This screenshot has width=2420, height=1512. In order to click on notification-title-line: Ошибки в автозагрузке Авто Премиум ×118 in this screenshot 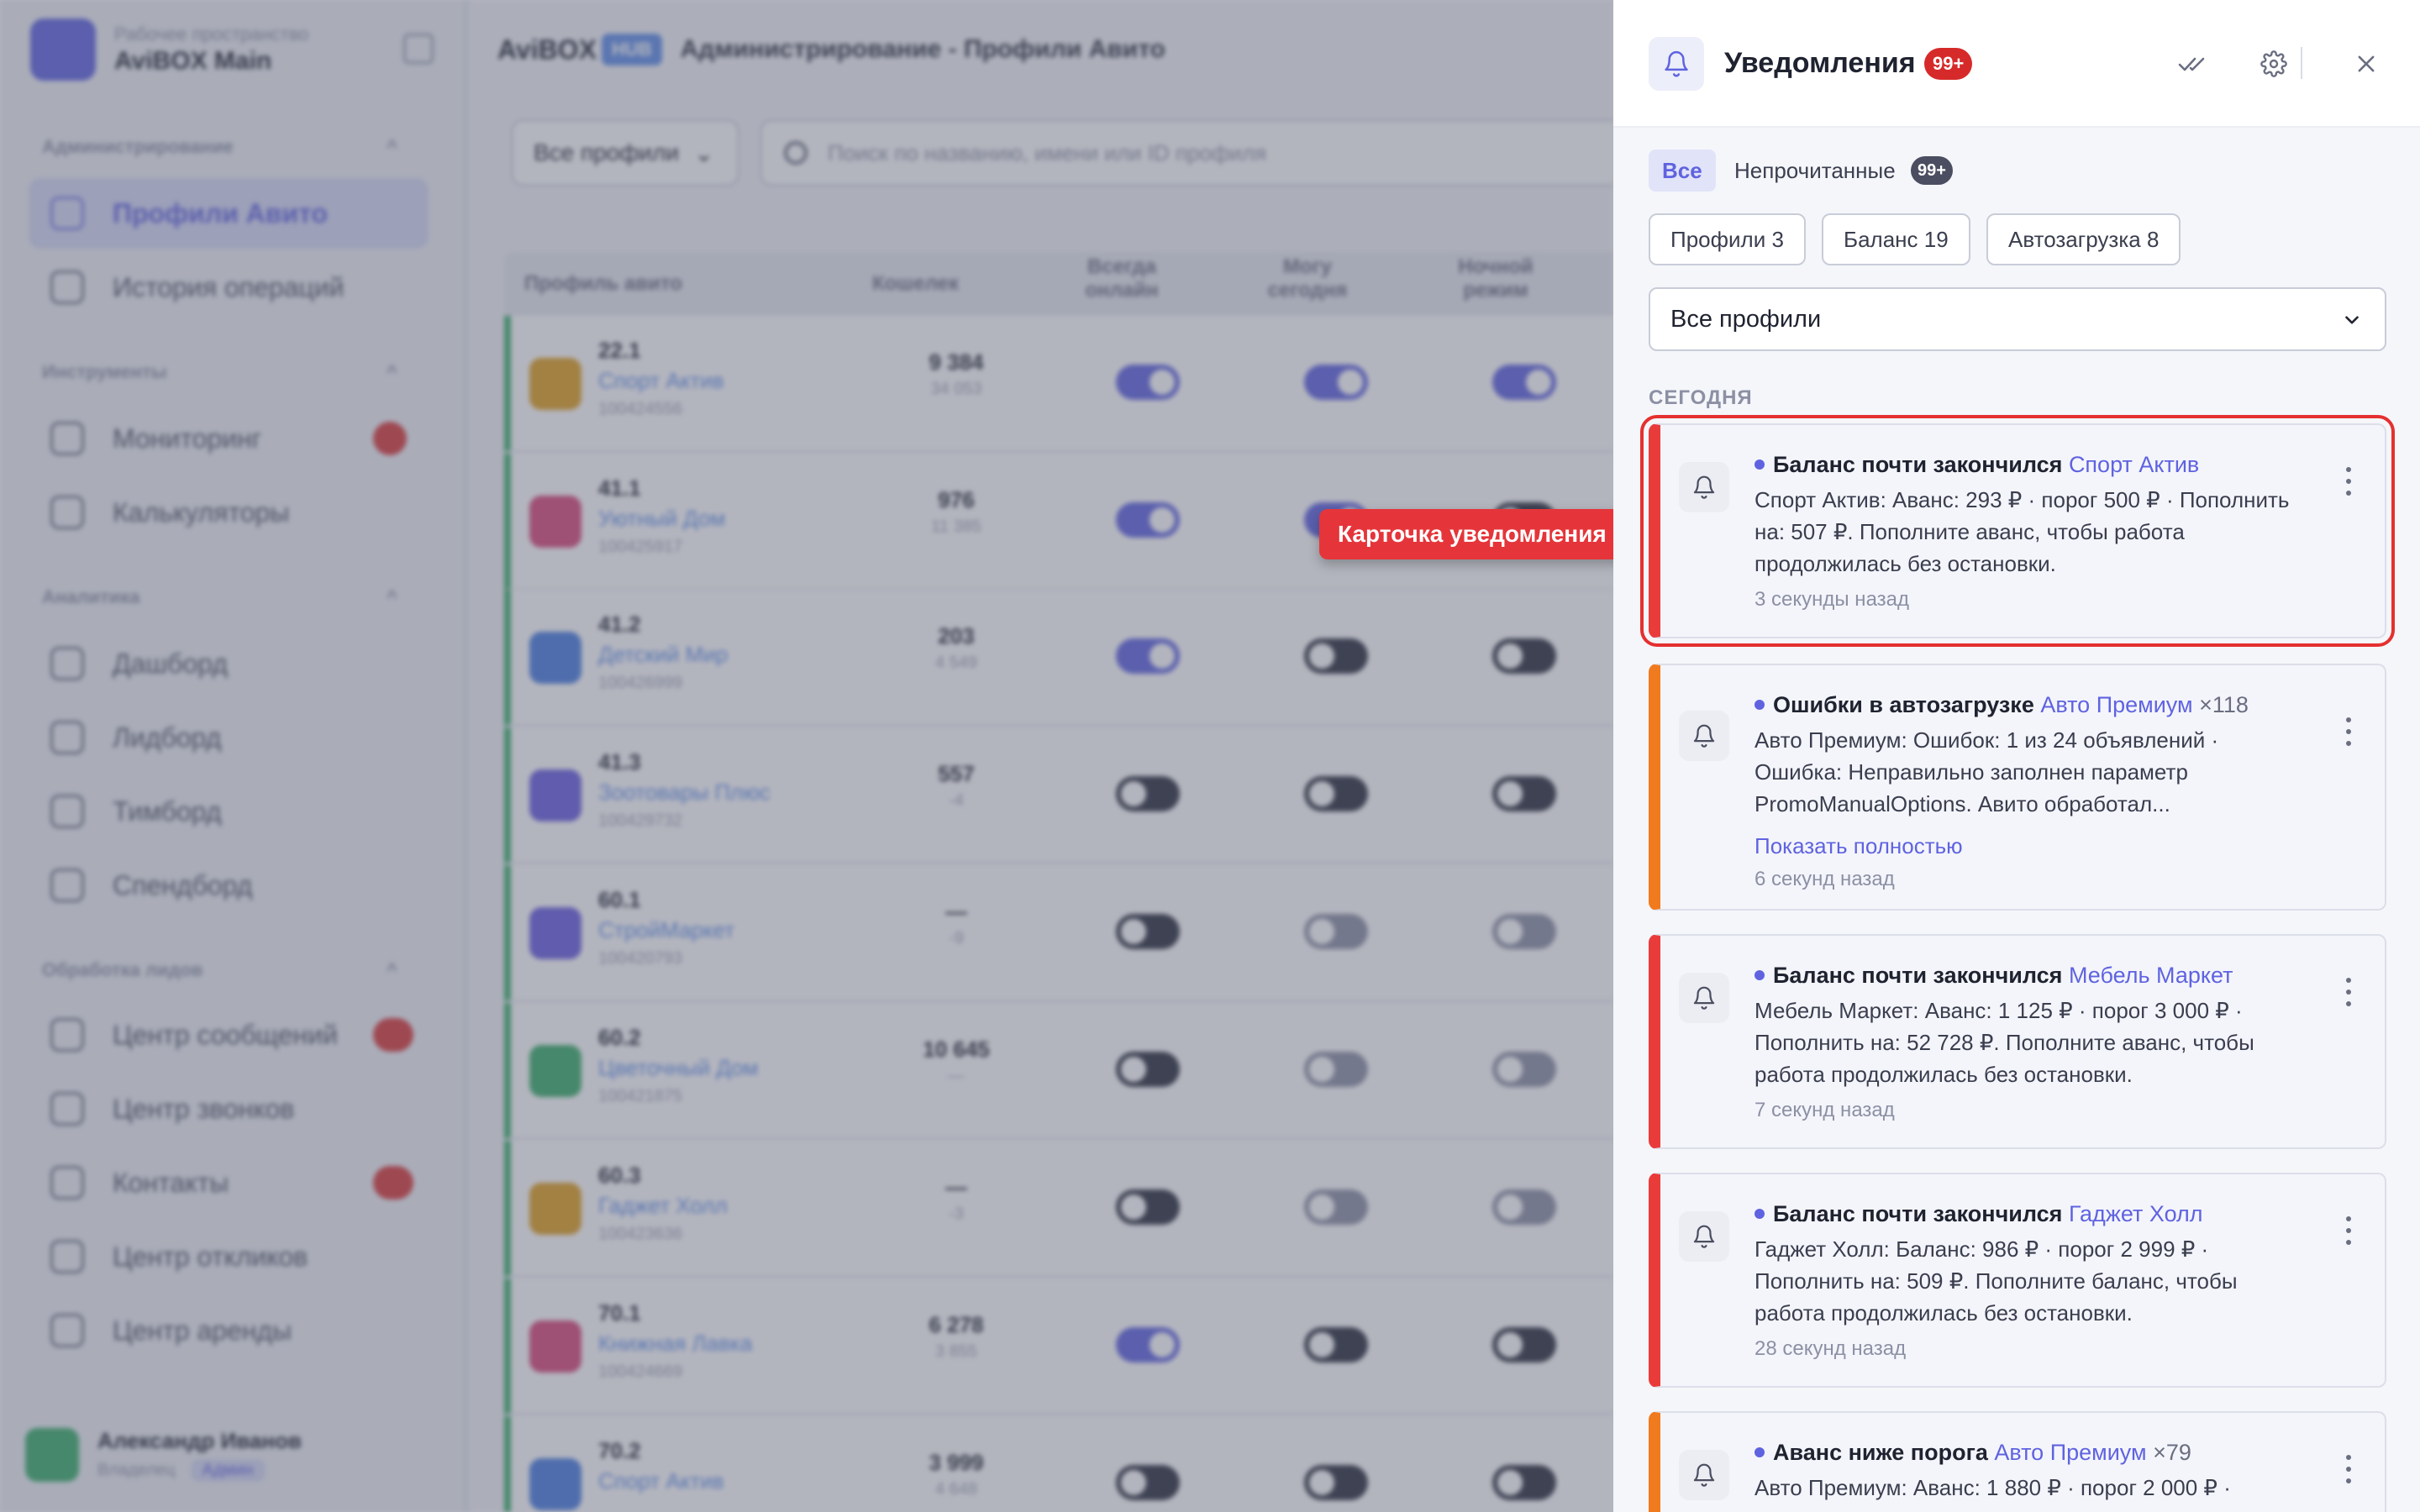, I will do `click(2023, 704)`.